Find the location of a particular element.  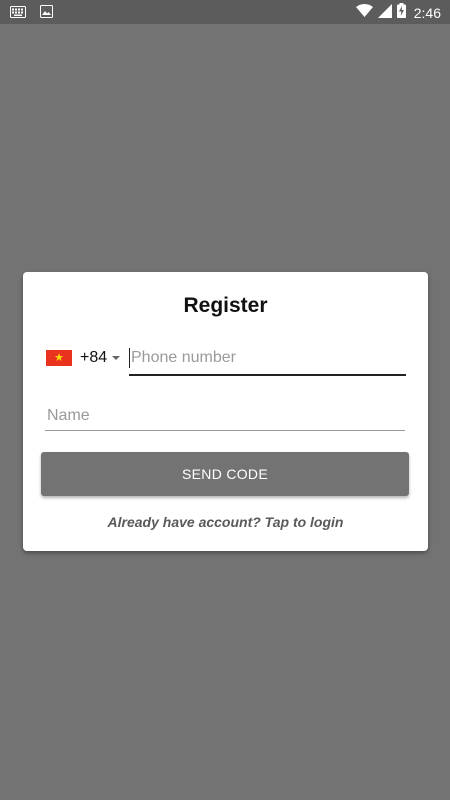

name-input-container is located at coordinates (226, 416).